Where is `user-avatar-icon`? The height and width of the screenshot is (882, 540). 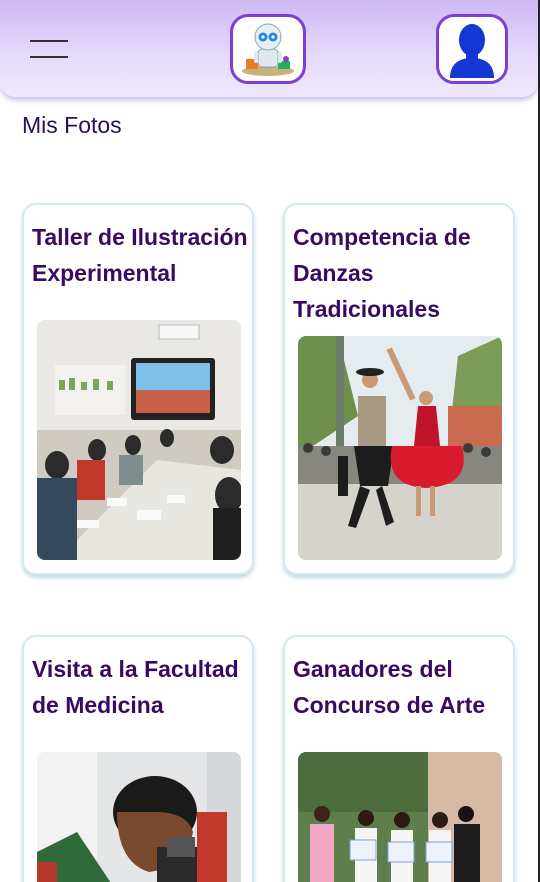 user-avatar-icon is located at coordinates (472, 49).